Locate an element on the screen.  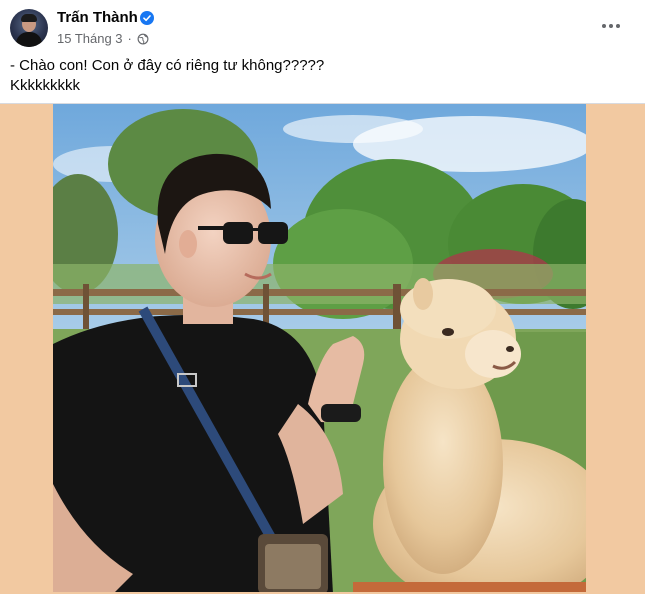
author-avatar is located at coordinates (29, 28).